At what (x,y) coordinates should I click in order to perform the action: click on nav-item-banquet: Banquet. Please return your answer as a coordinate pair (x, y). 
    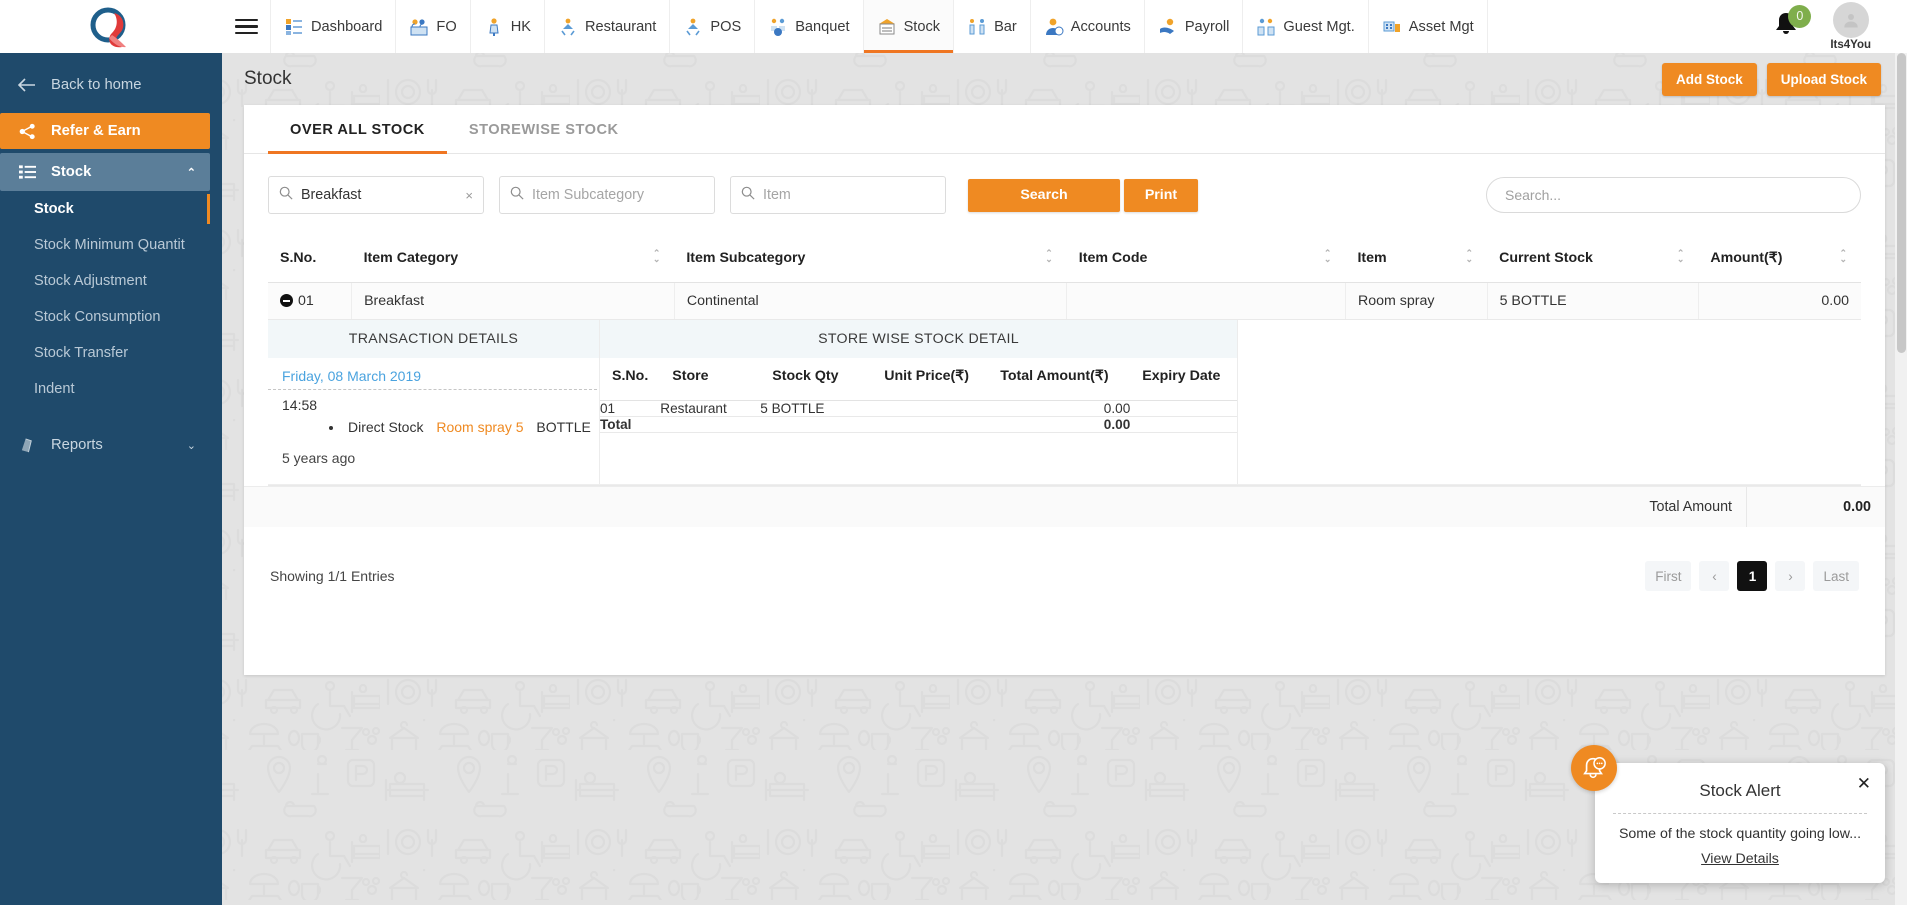
    Looking at the image, I should click on (808, 26).